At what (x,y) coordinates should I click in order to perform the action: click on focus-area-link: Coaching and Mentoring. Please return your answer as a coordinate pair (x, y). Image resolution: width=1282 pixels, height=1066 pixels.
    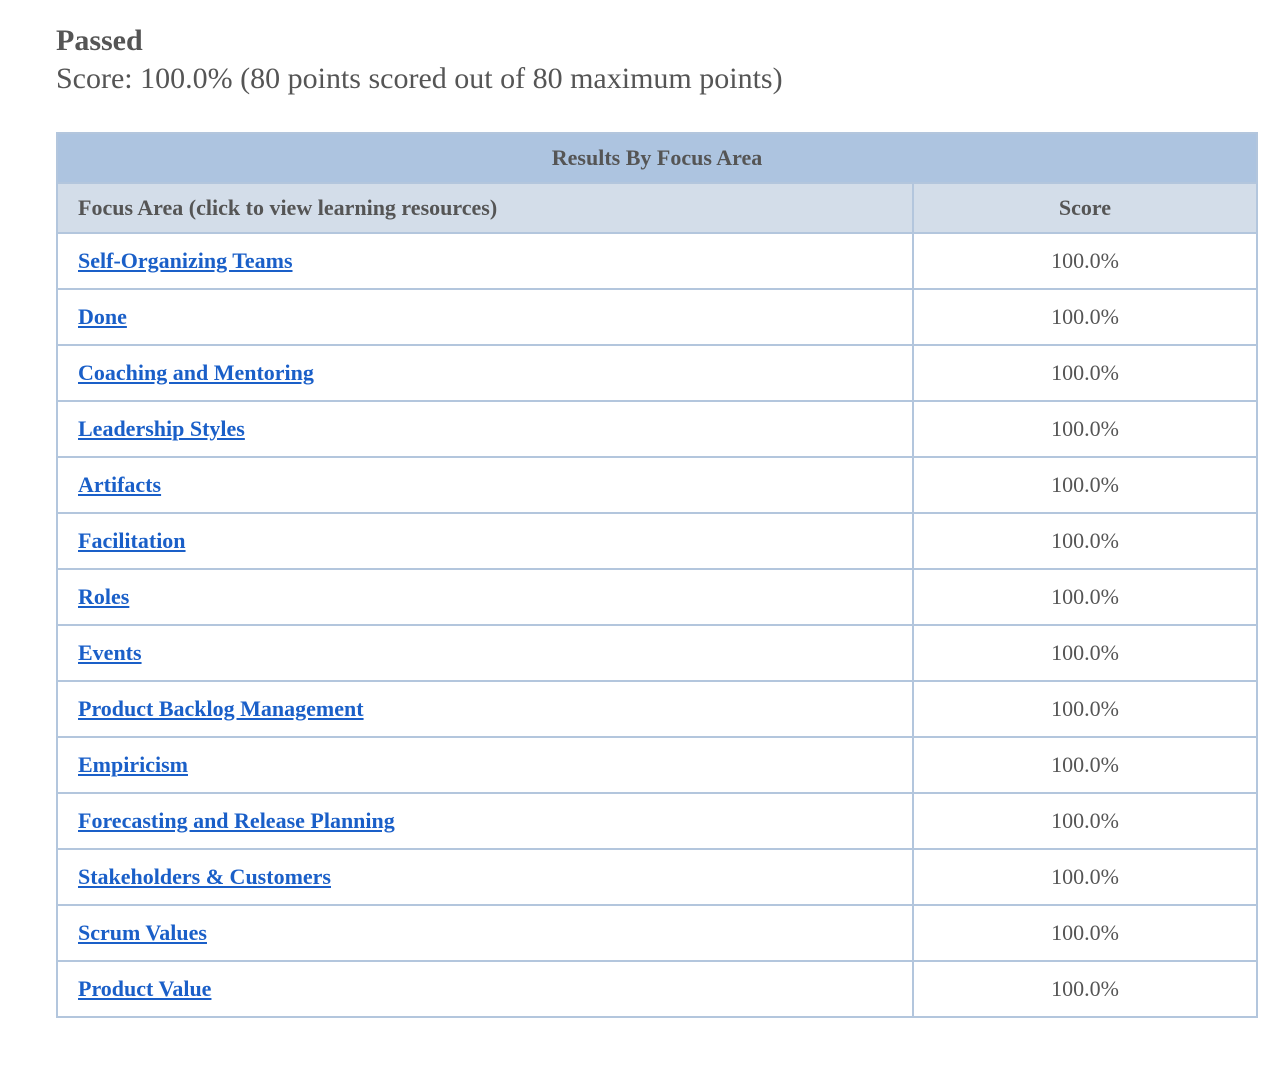
    Looking at the image, I should click on (196, 372).